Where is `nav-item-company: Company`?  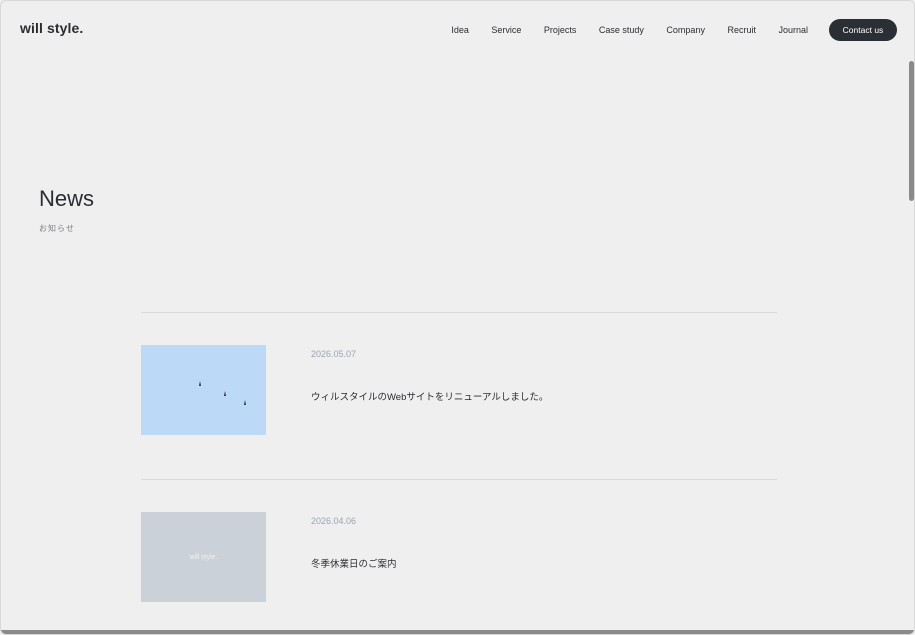 nav-item-company: Company is located at coordinates (685, 30).